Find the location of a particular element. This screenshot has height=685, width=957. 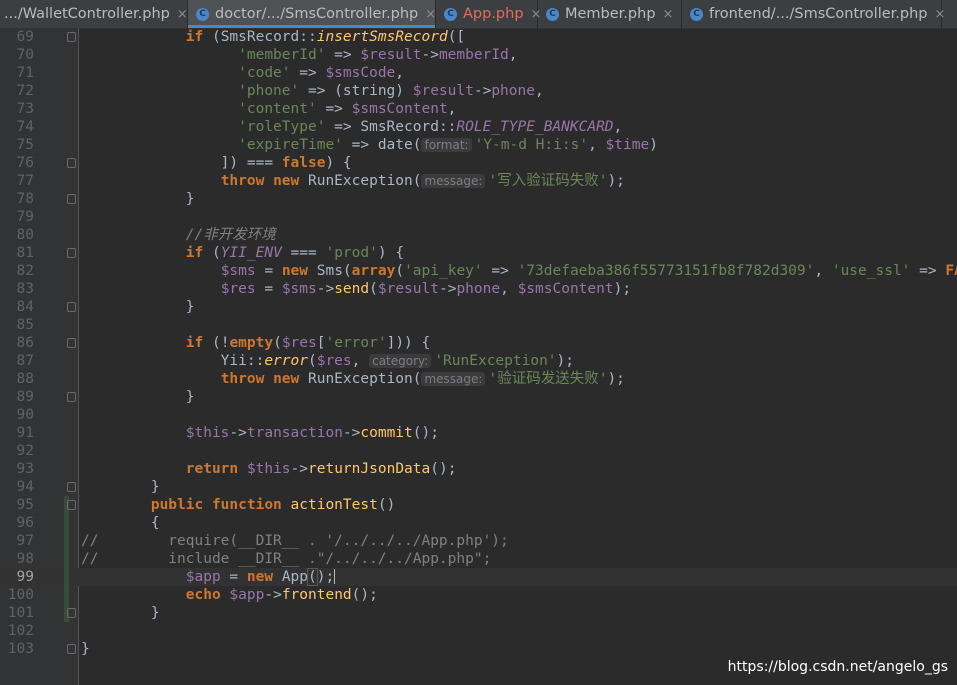

code-line: 101 } is located at coordinates (478, 613).